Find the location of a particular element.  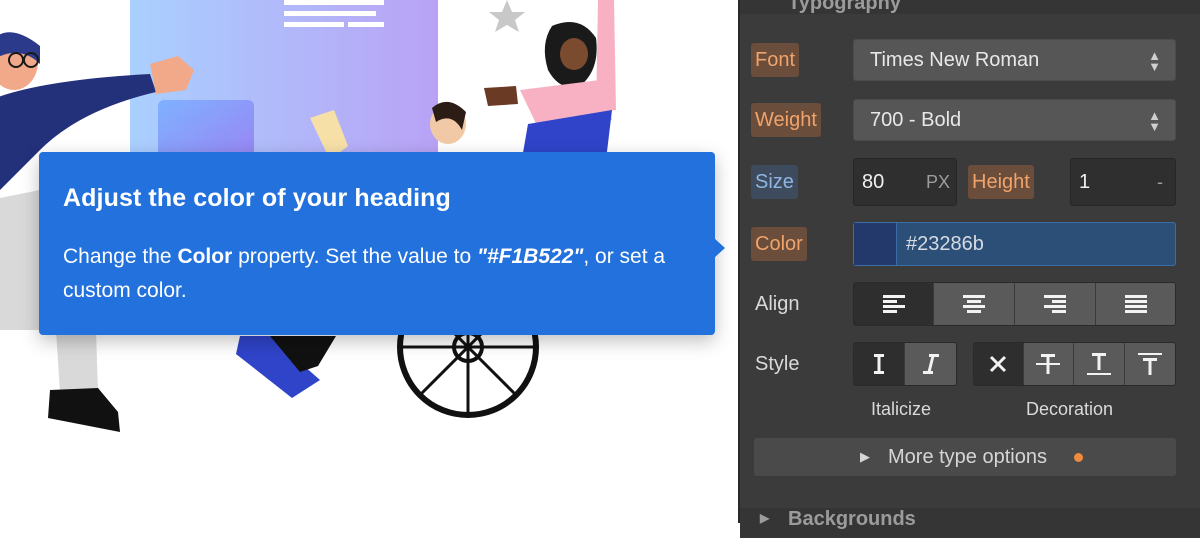

typography-section-header: Typography is located at coordinates (970, 7).